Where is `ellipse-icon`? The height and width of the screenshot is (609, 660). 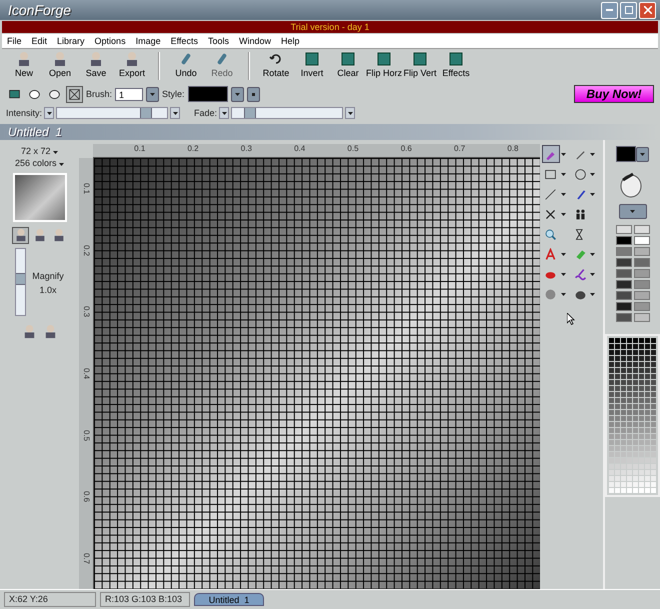
ellipse-icon is located at coordinates (580, 174).